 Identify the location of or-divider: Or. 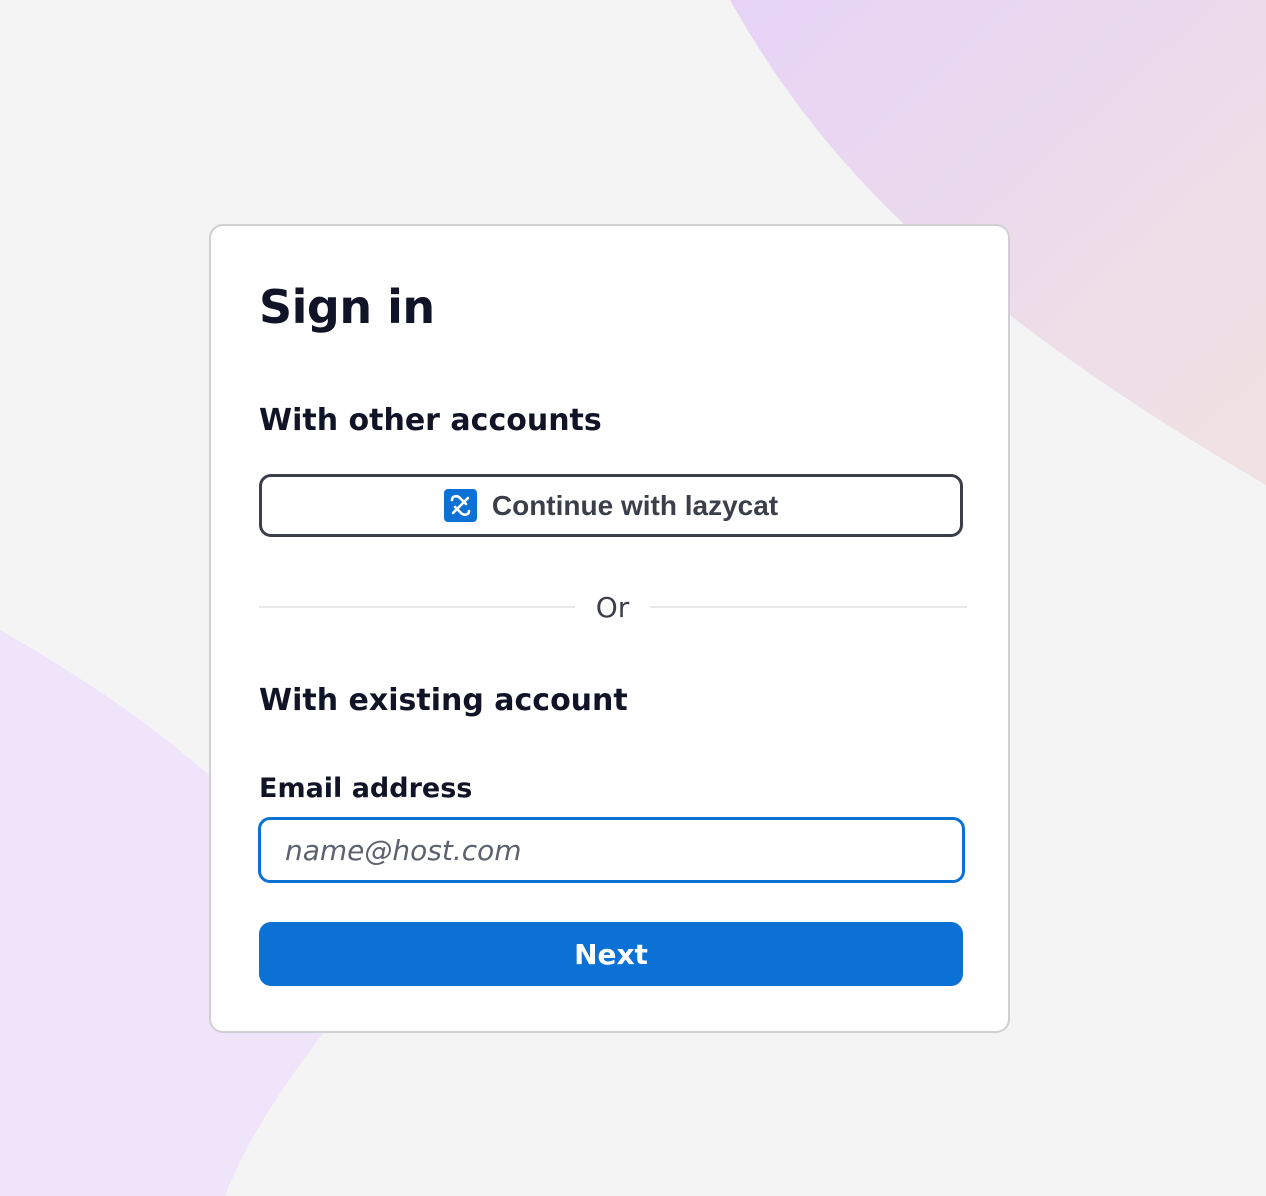
(613, 608).